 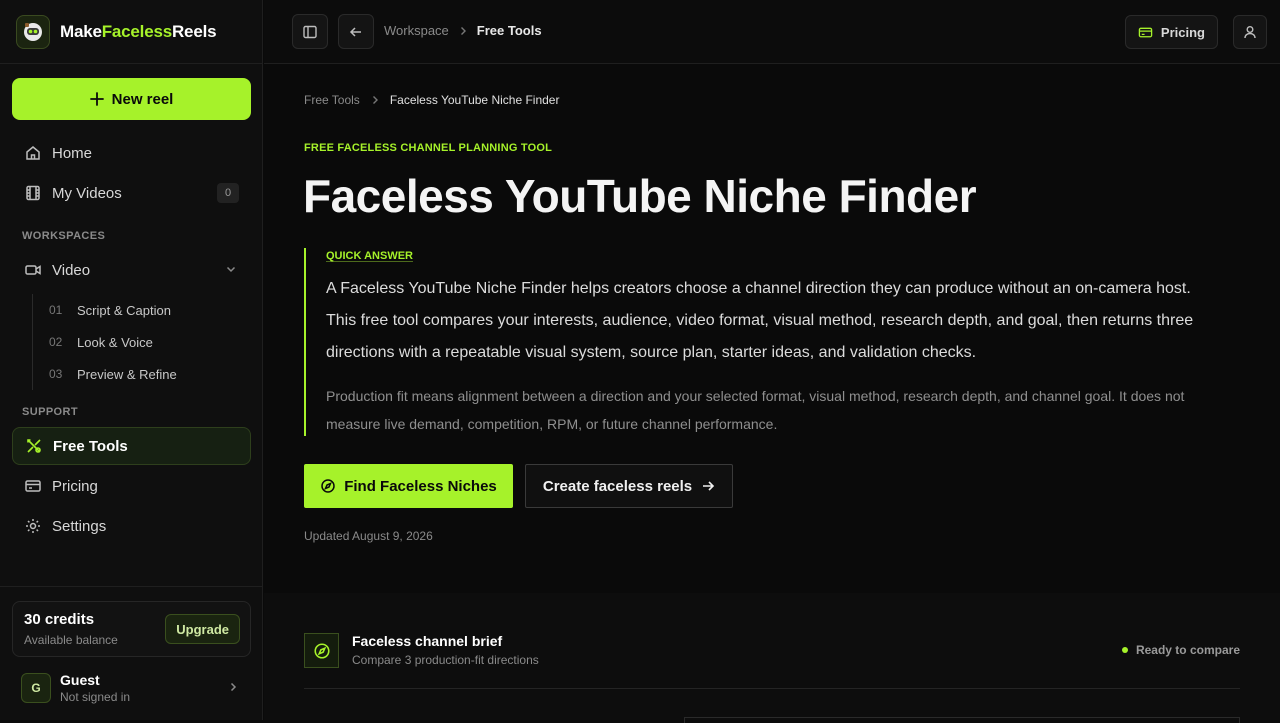 What do you see at coordinates (96, 99) in the screenshot?
I see `plus-icon` at bounding box center [96, 99].